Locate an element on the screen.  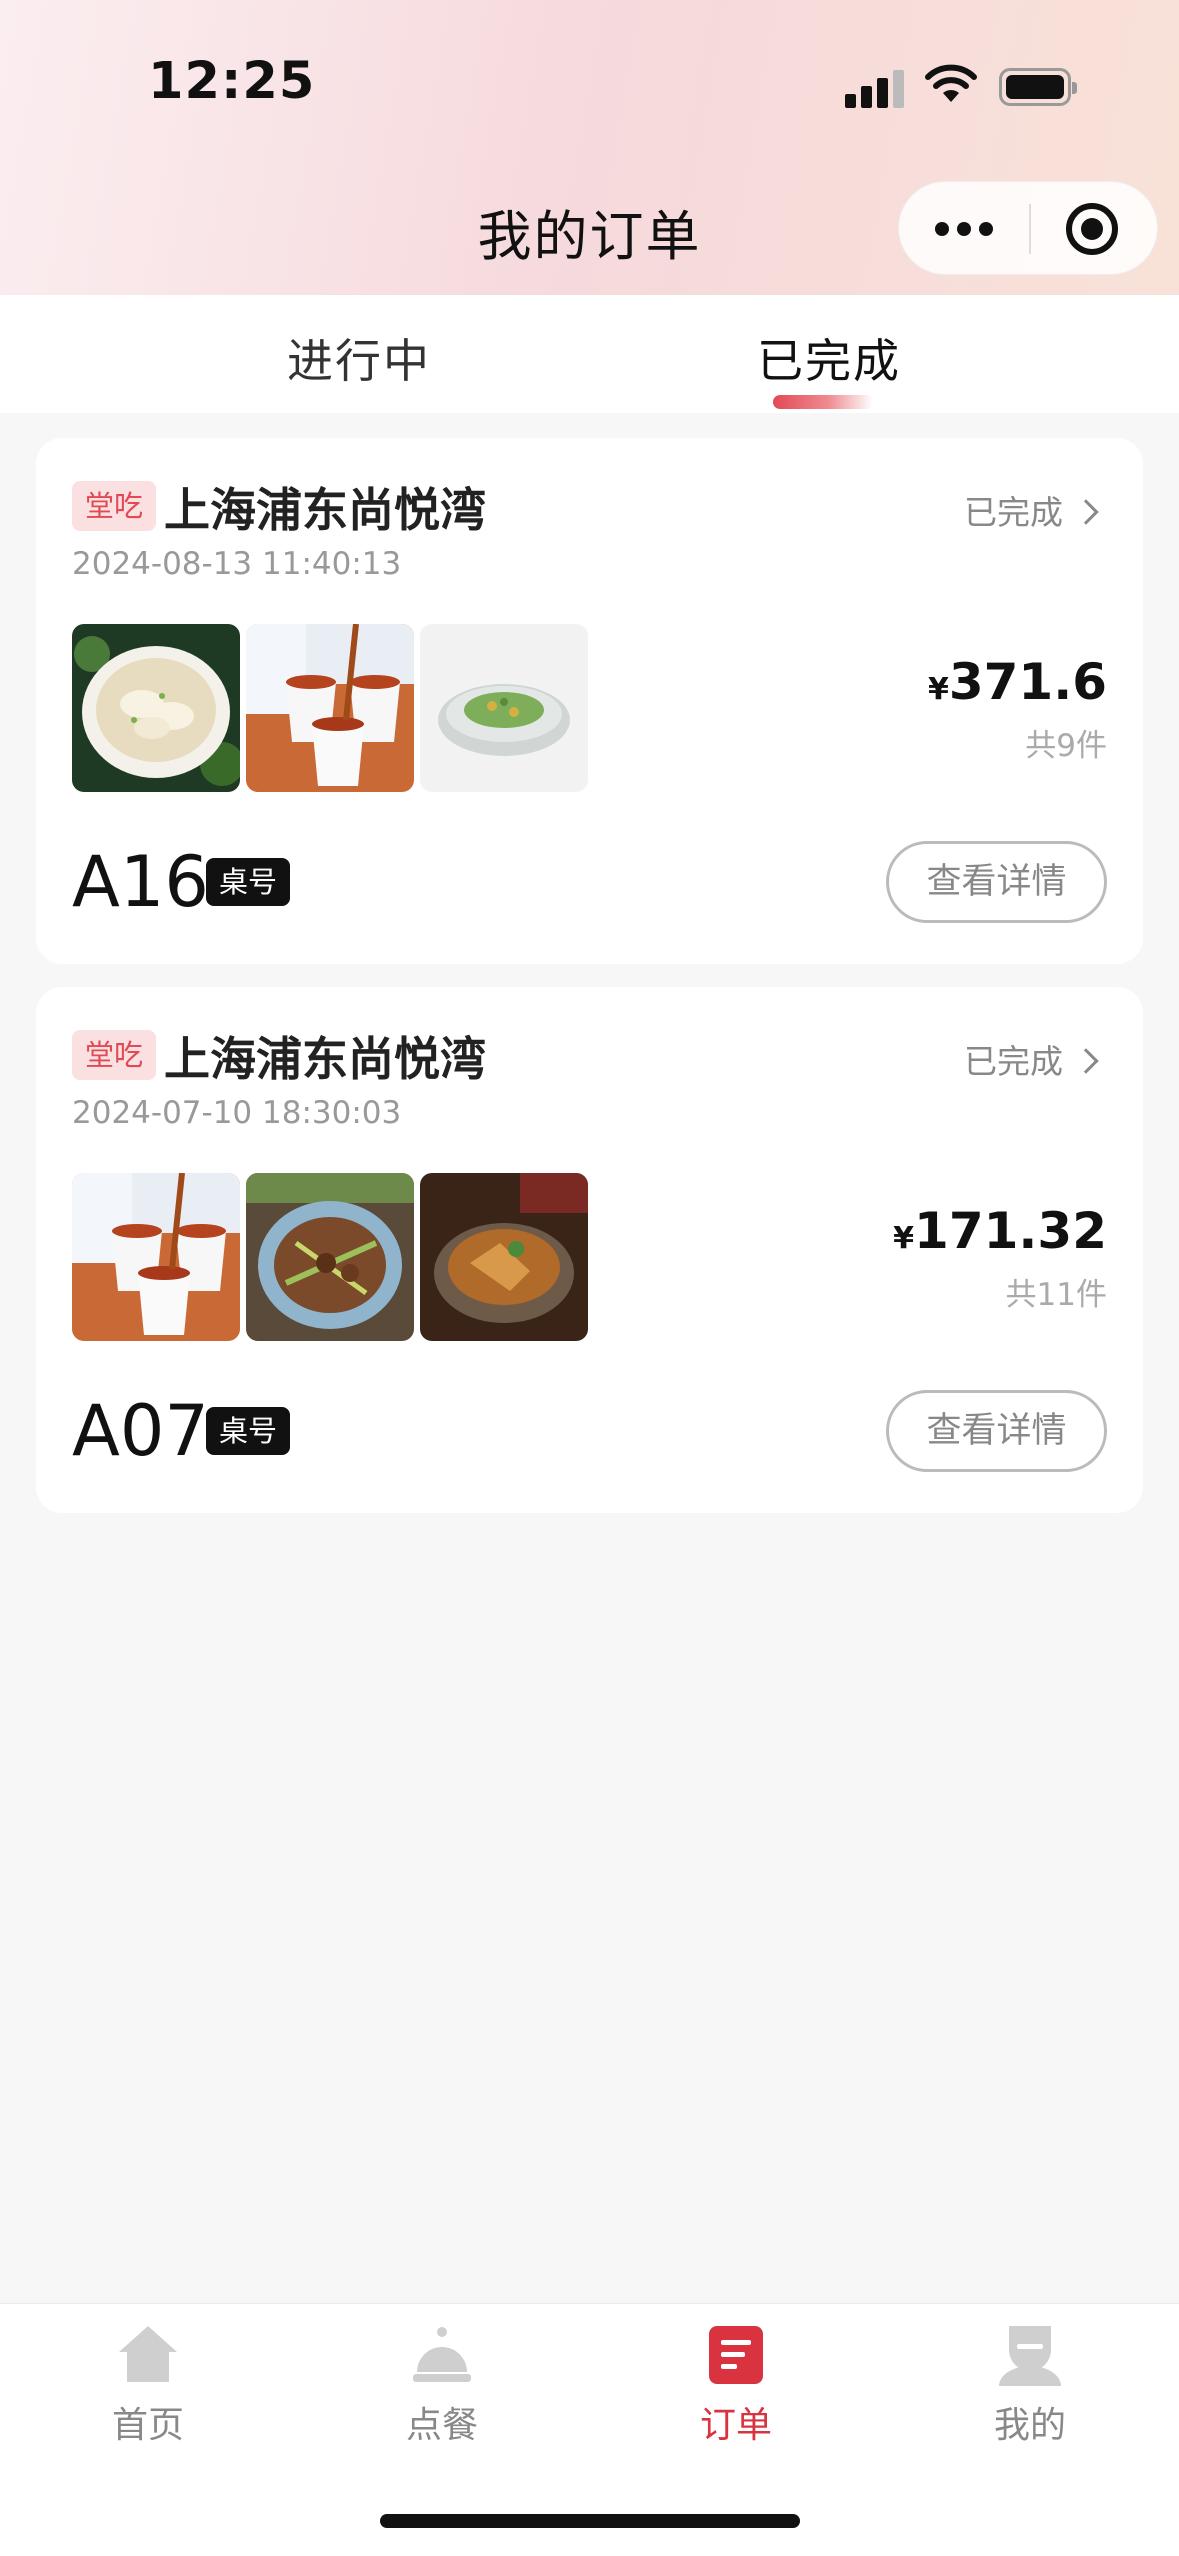
top-header: 12:25 我的订单 is located at coordinates (589, 147).